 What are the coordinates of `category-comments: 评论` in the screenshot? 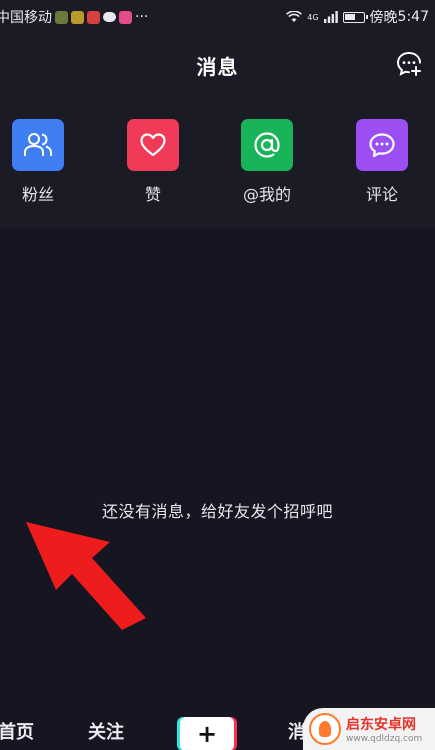 It's located at (382, 162).